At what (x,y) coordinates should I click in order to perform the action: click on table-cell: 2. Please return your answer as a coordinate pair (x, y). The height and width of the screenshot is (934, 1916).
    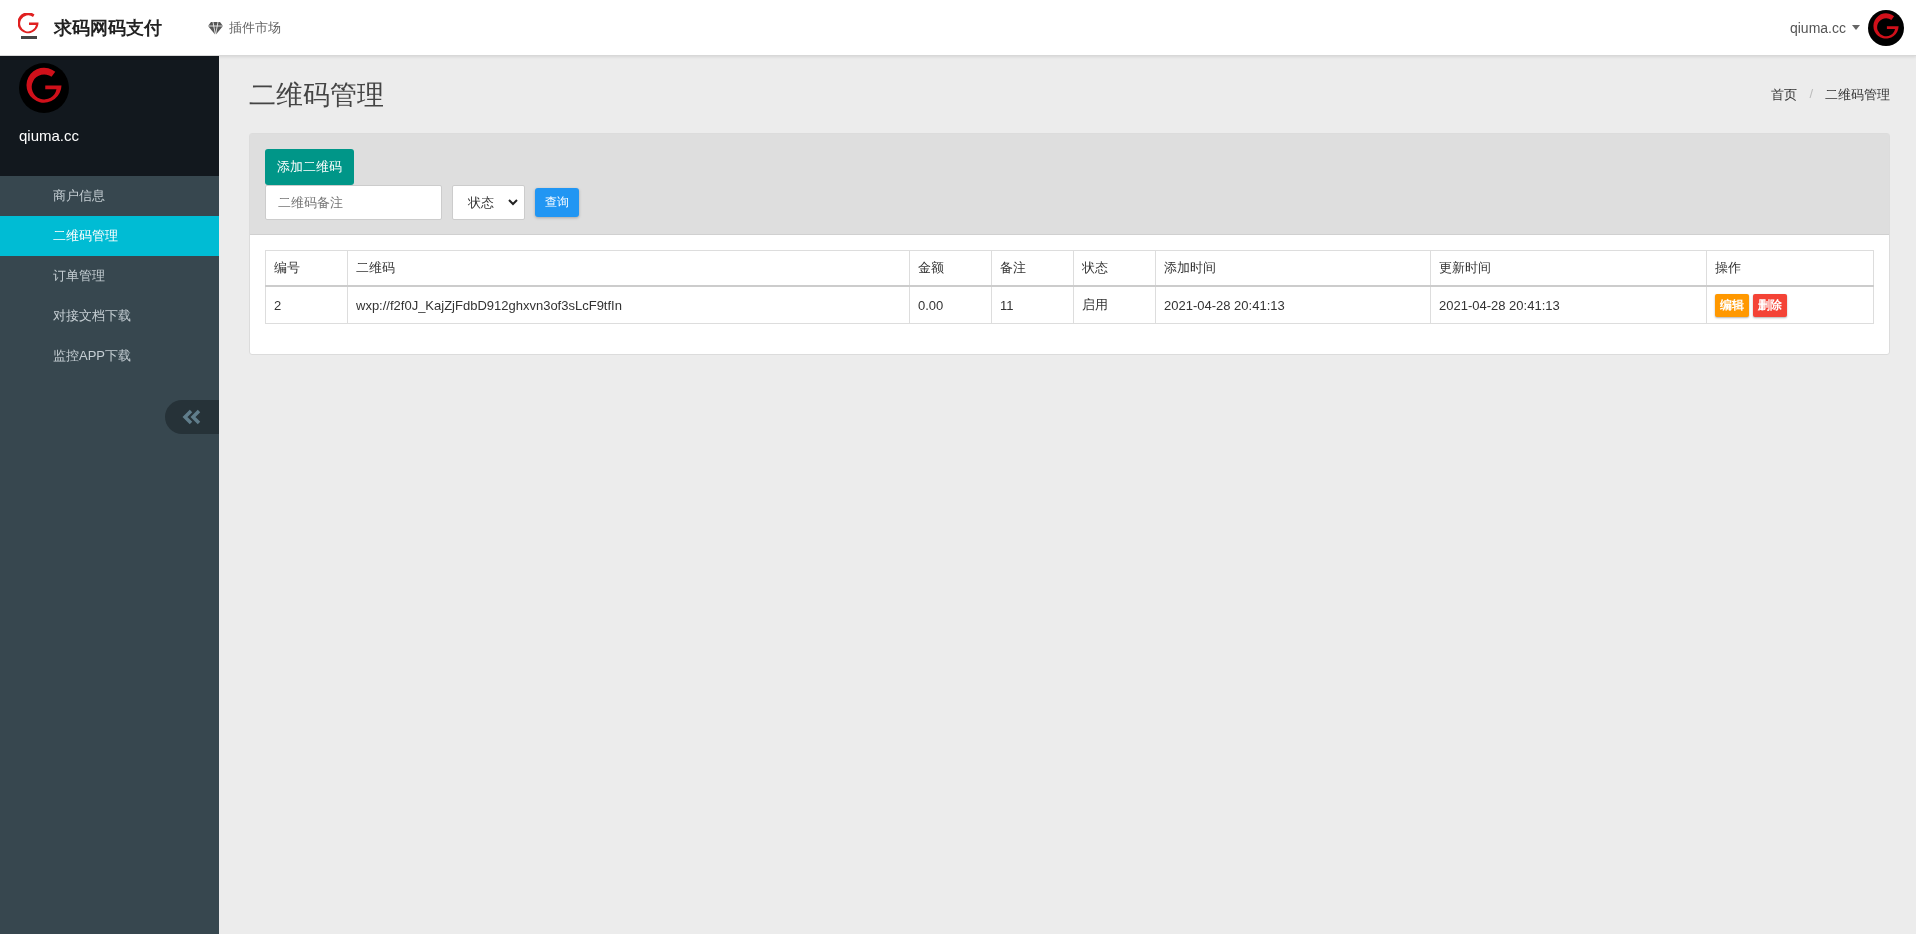
    Looking at the image, I should click on (306, 305).